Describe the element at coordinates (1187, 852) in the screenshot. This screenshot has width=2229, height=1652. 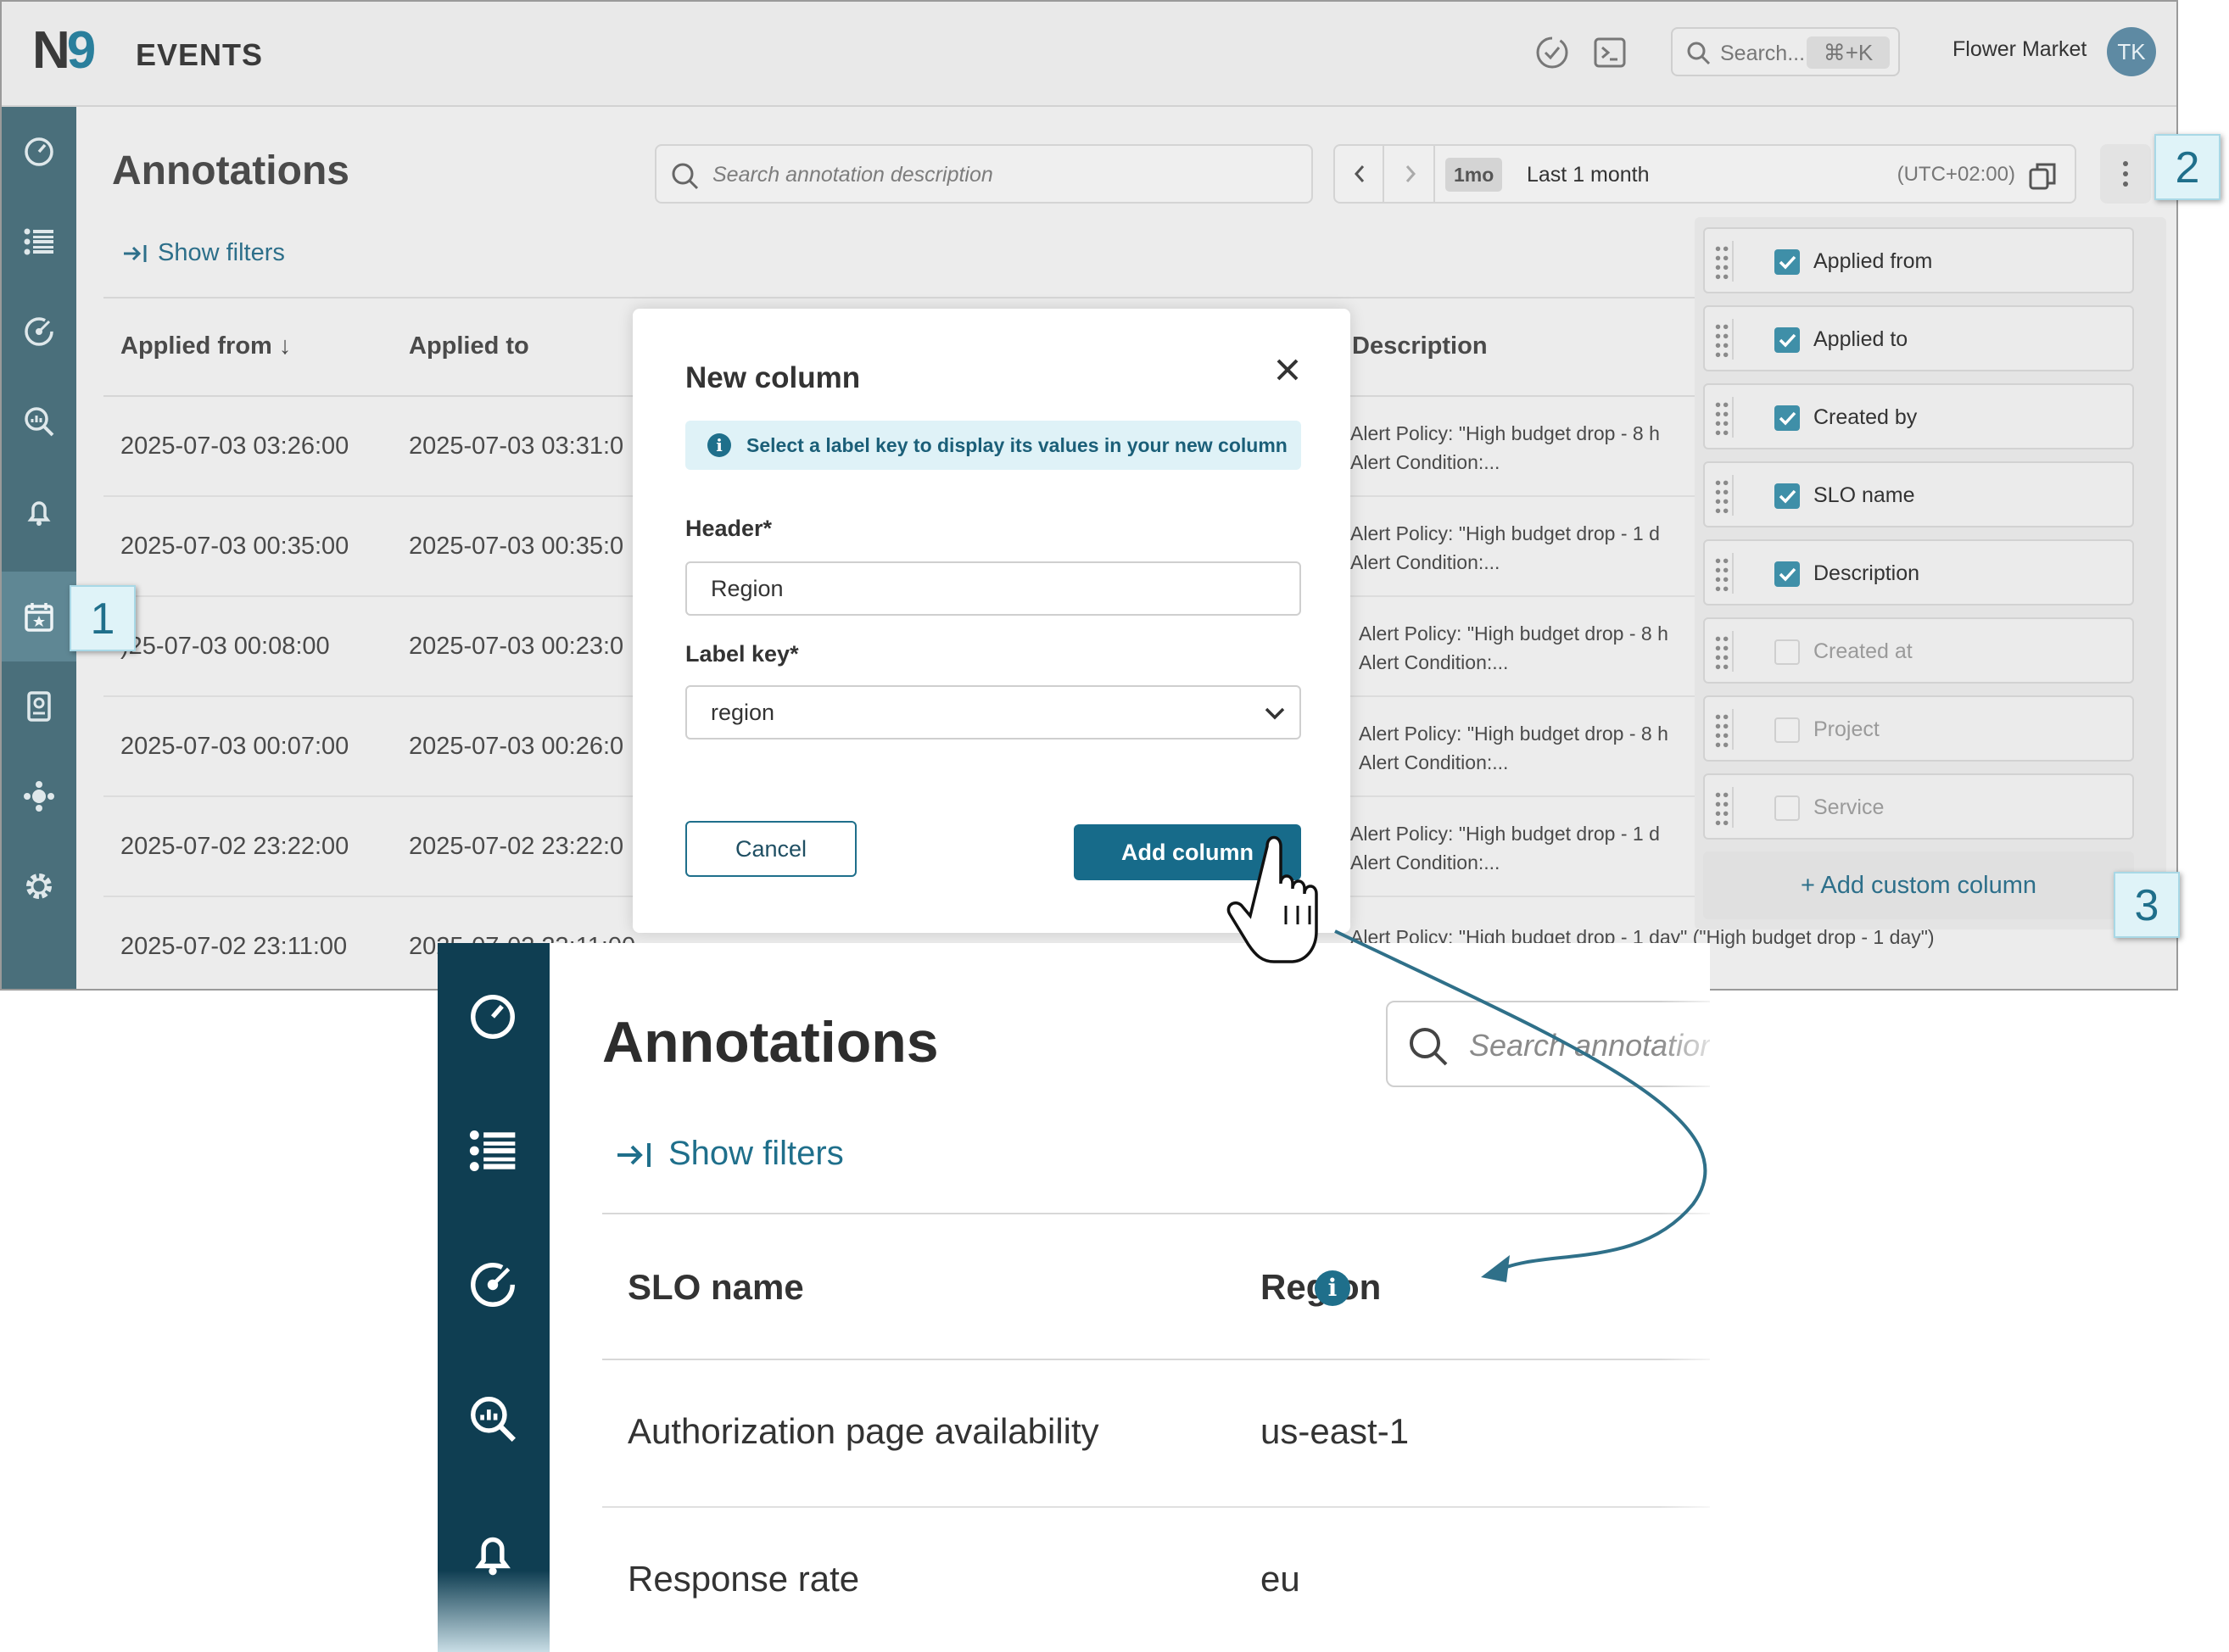
I see `add-column-button: Add column` at that location.